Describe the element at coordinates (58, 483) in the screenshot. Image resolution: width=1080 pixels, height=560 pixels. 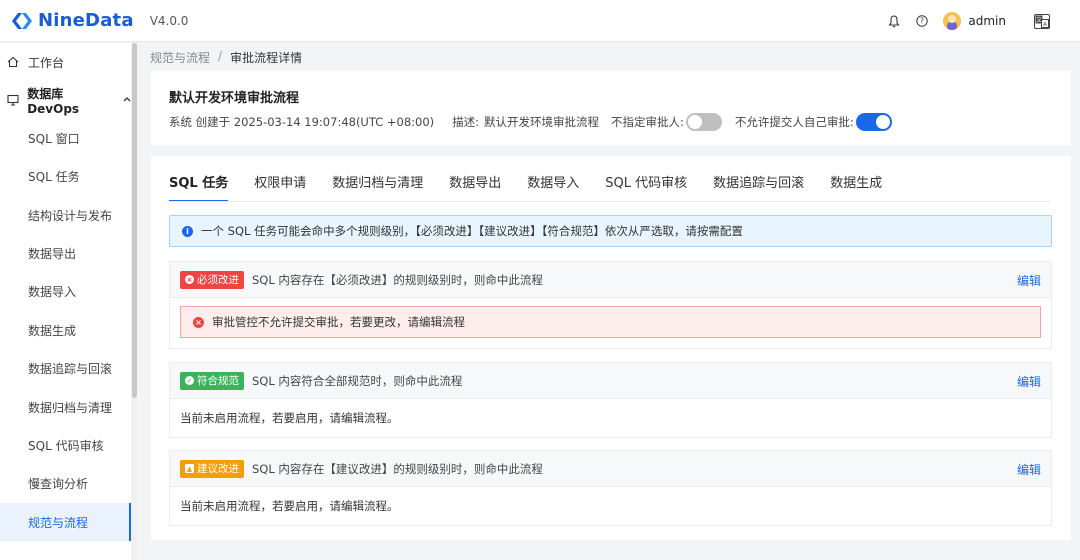
I see `sidebar-item-label: 慢查询分析` at that location.